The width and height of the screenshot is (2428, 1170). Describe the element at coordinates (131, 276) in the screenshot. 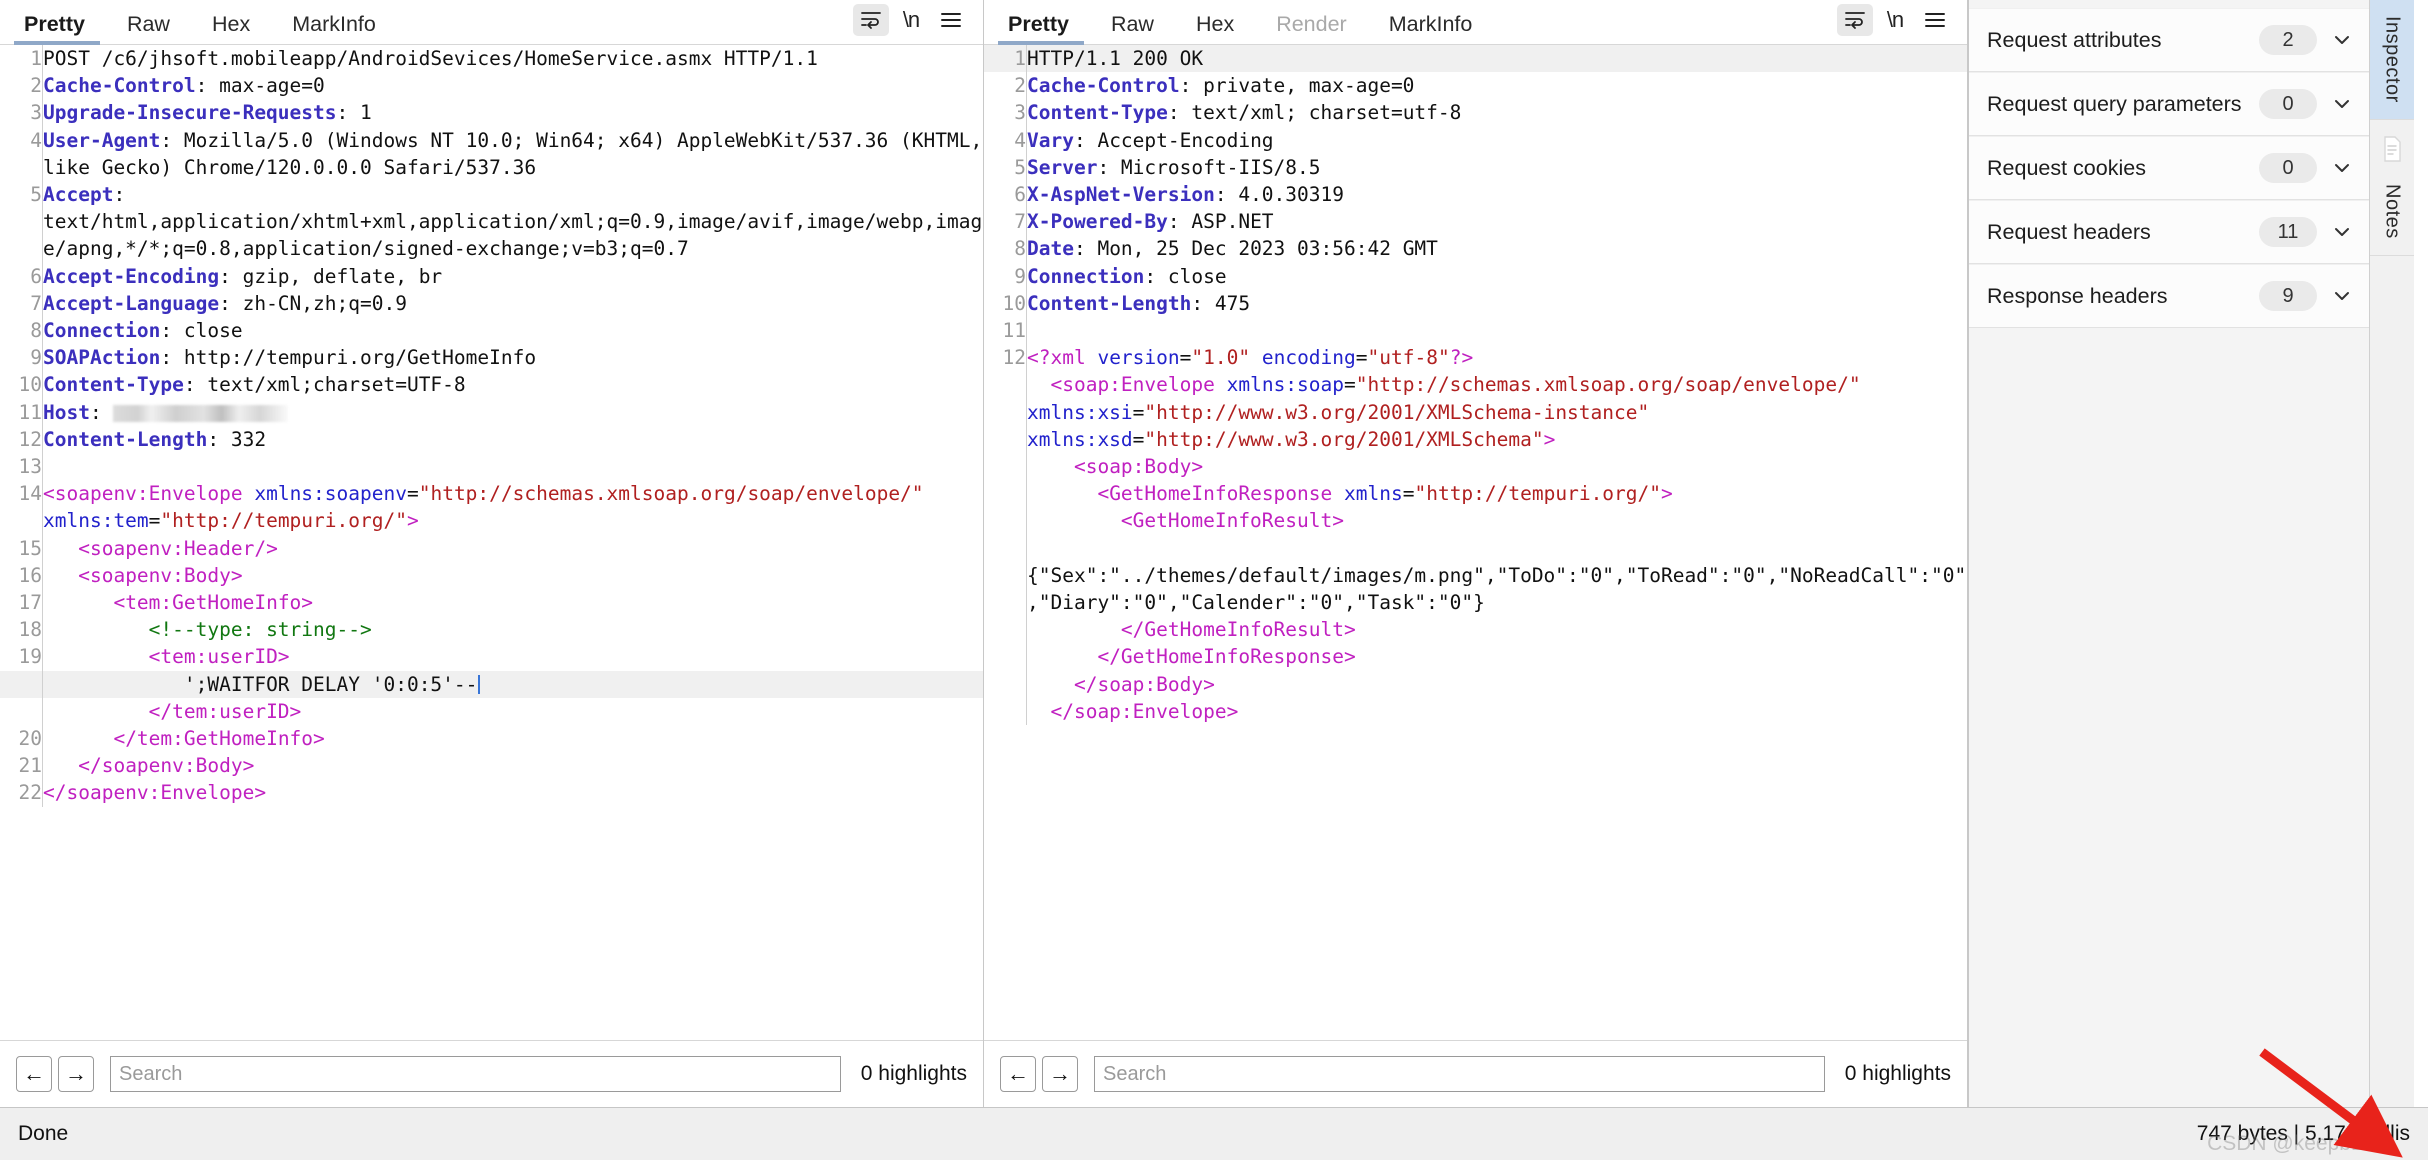

I see `code-span: Accept-Encoding` at that location.